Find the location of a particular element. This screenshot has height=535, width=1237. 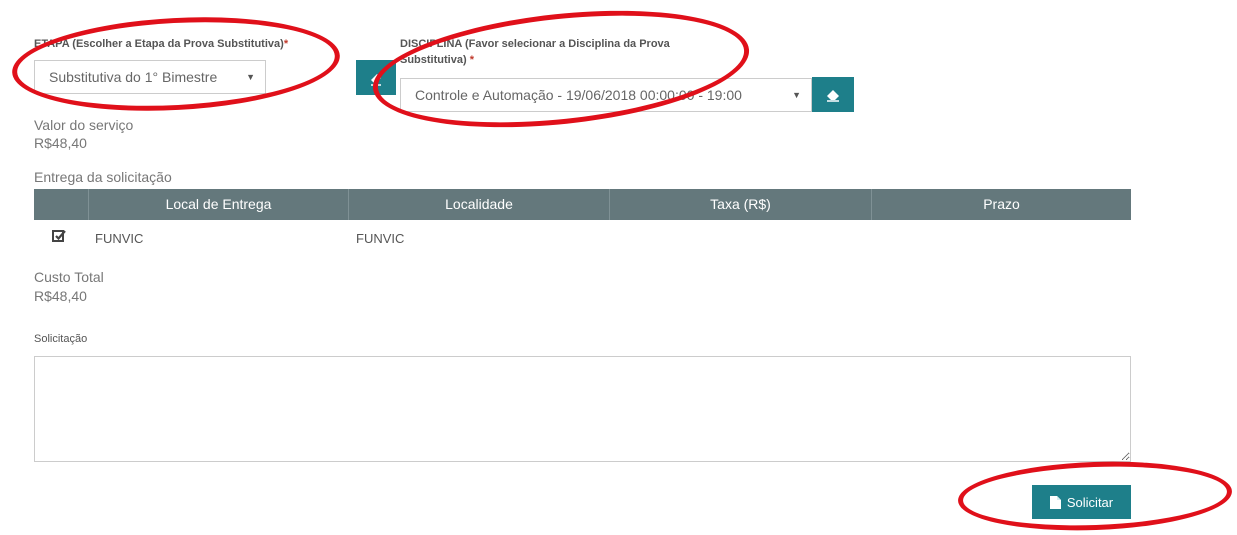

custo-label: Custo Total is located at coordinates (69, 277).